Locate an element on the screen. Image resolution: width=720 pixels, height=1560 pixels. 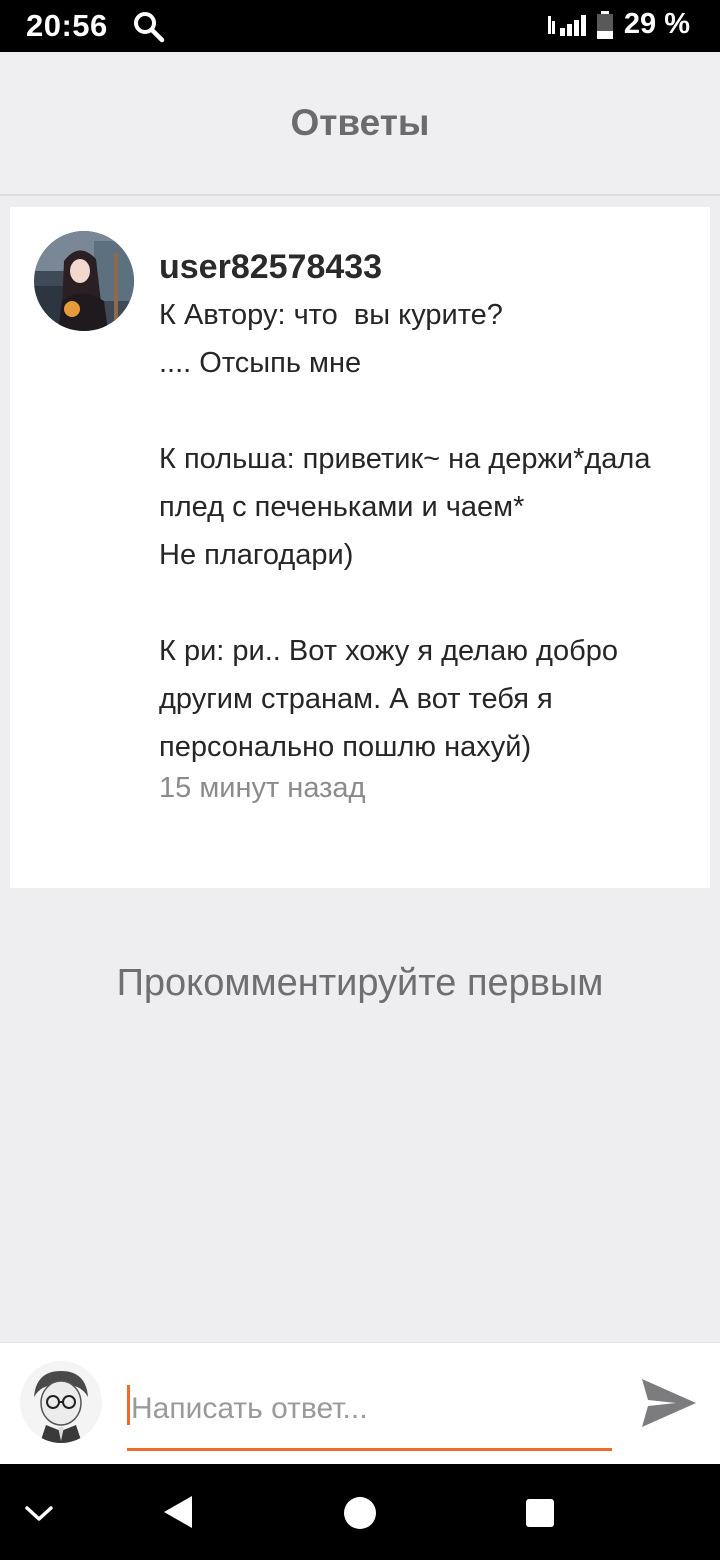
reply-field is located at coordinates (369, 1415).